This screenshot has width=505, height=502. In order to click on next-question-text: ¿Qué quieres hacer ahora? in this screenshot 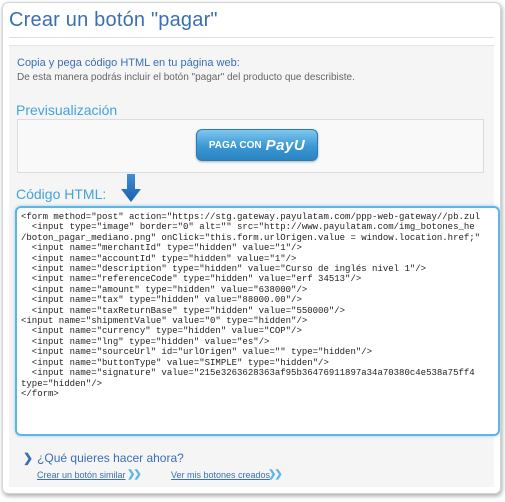, I will do `click(110, 458)`.